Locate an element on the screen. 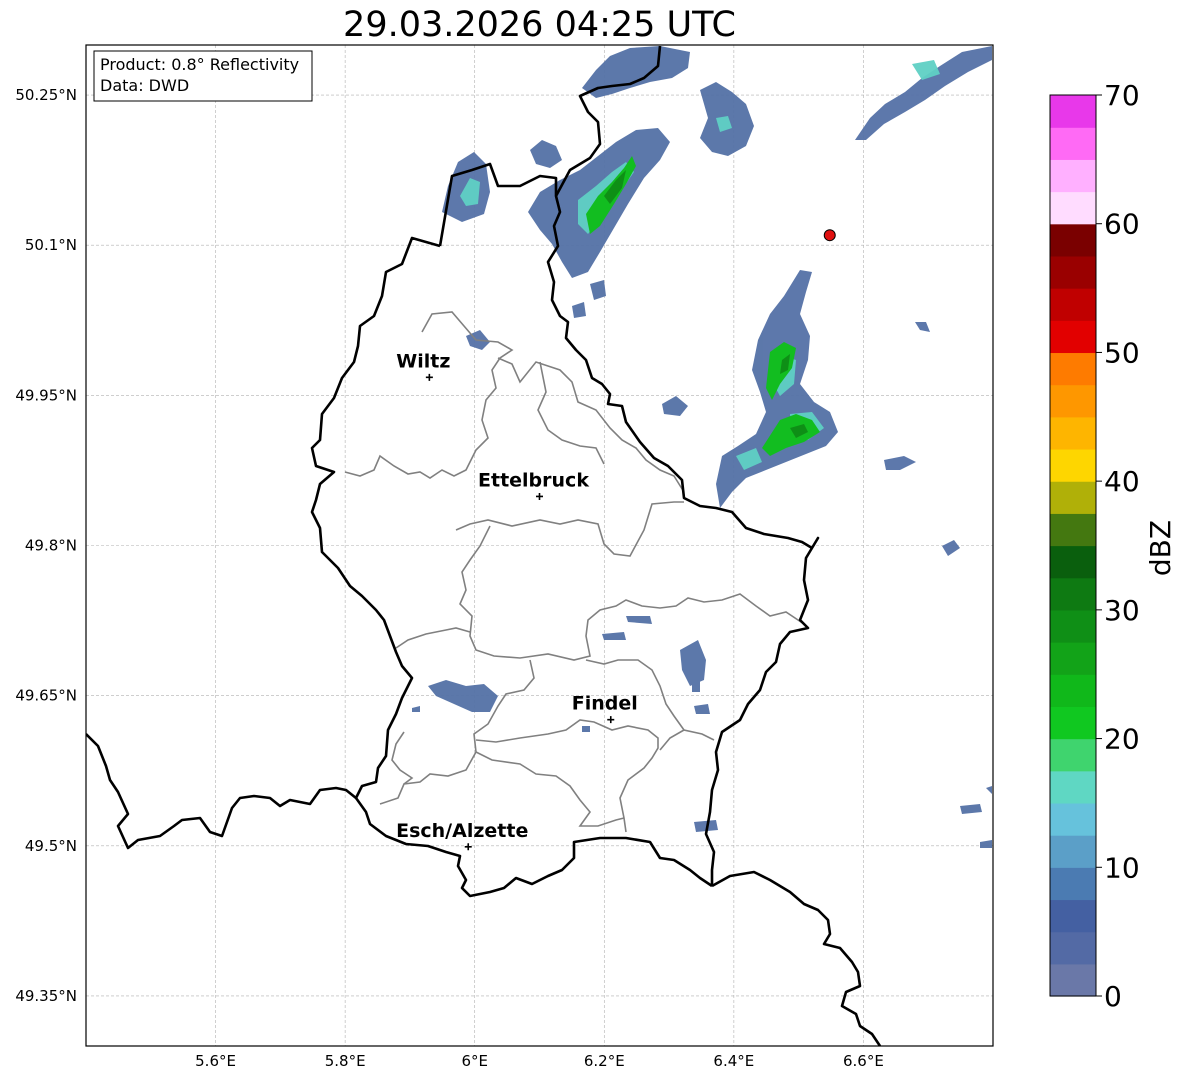 The width and height of the screenshot is (1184, 1081). colorbar-tick-label: 40 is located at coordinates (1122, 481).